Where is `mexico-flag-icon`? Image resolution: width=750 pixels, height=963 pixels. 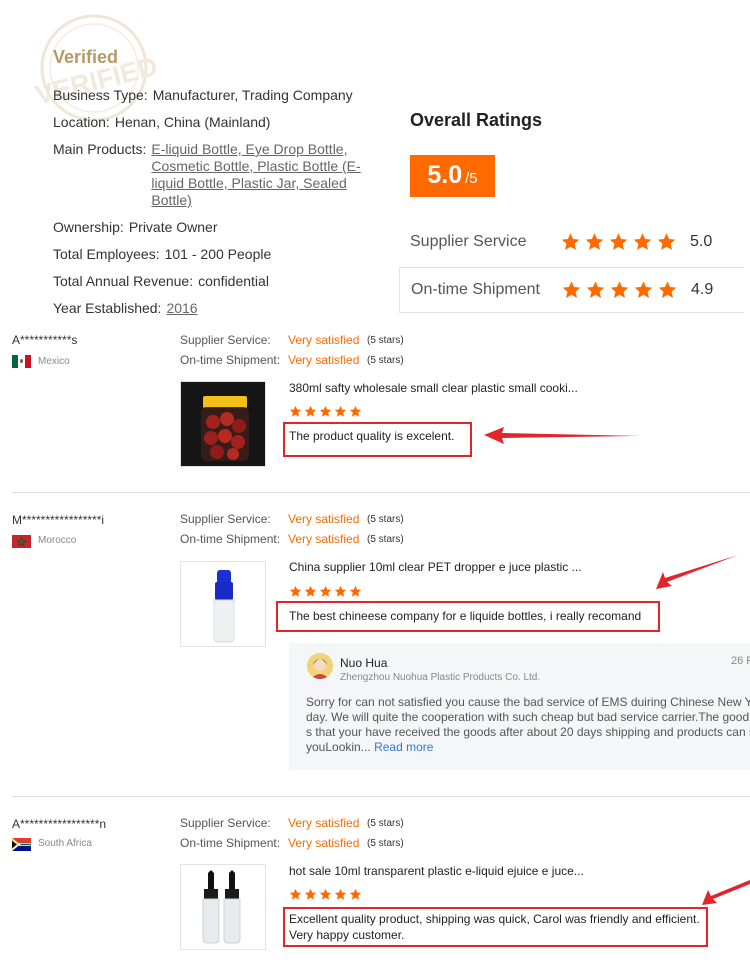 mexico-flag-icon is located at coordinates (21, 361).